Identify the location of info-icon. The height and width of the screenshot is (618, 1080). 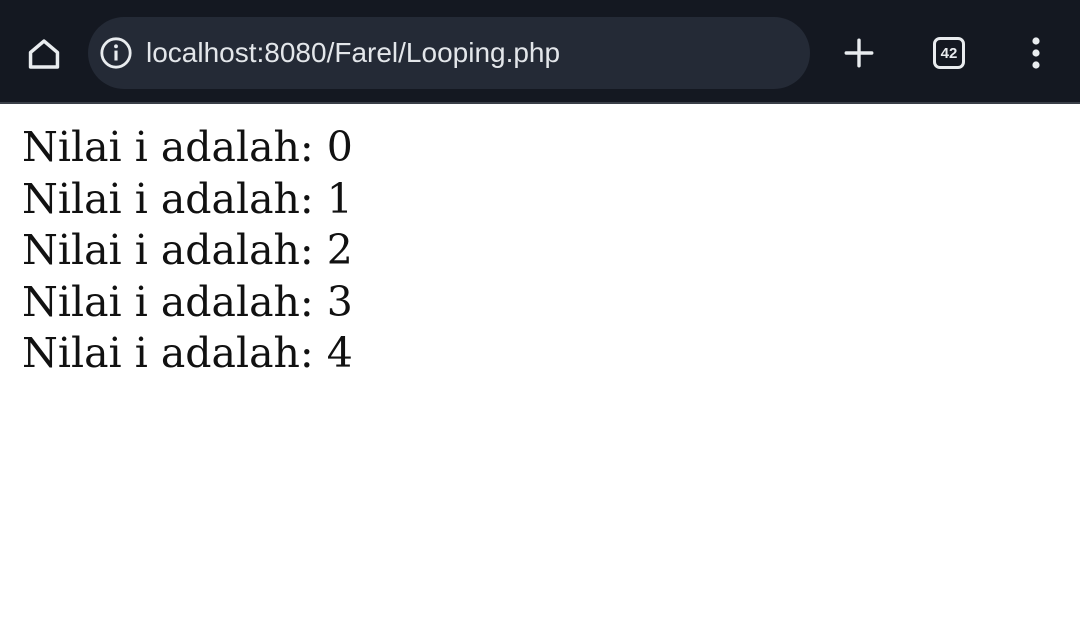
(116, 53).